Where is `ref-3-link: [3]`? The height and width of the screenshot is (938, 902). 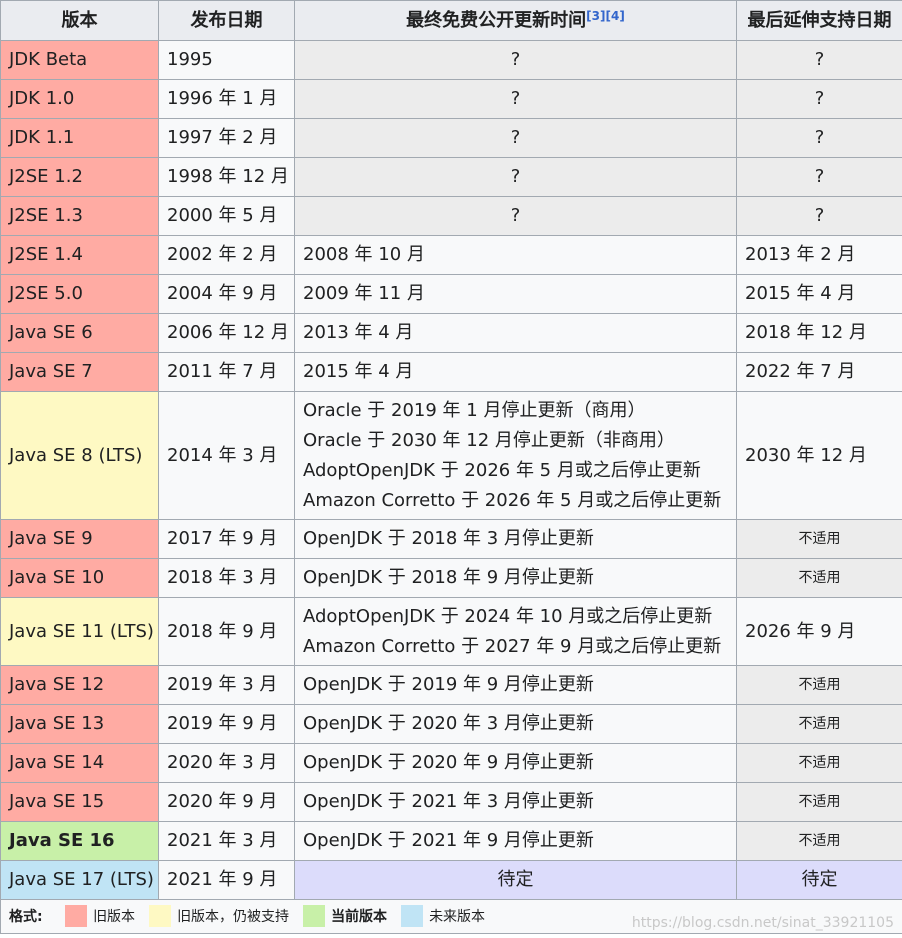 ref-3-link: [3] is located at coordinates (595, 16).